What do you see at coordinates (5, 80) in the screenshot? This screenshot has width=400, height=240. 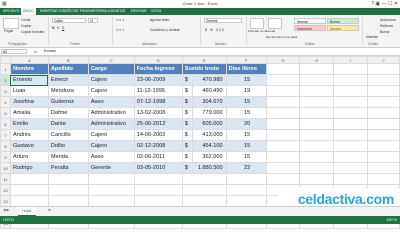 I see `row-header: 2` at bounding box center [5, 80].